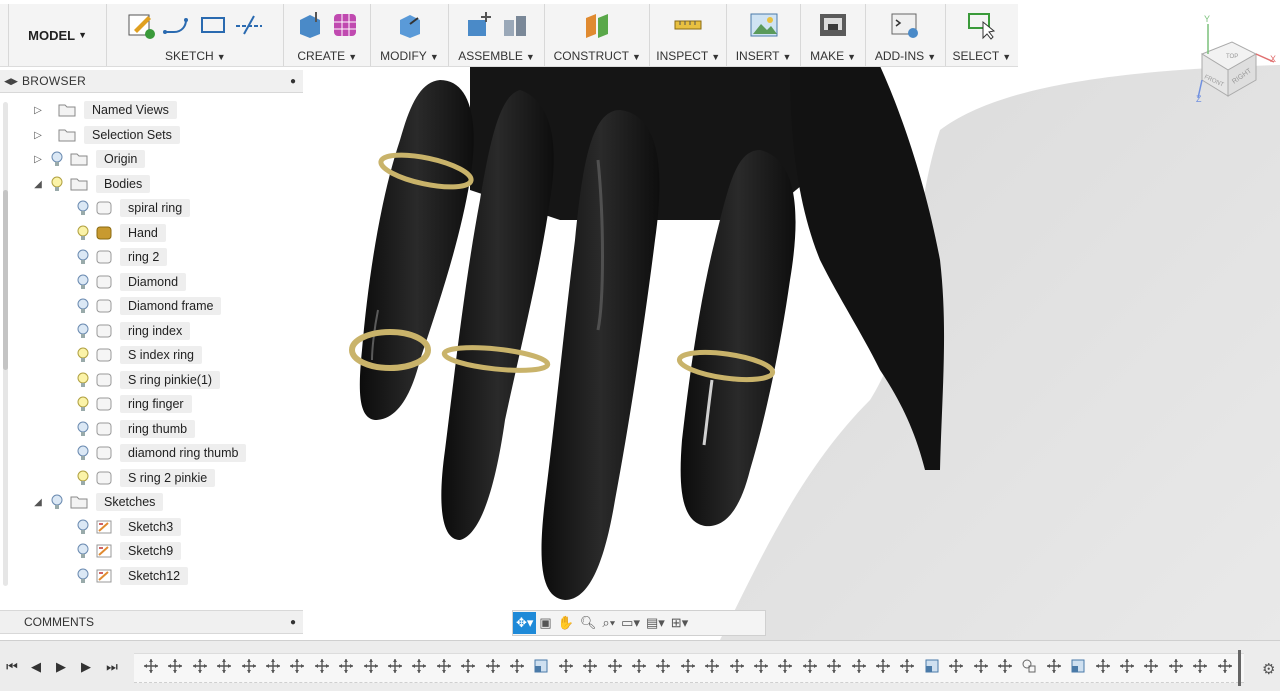  I want to click on new-component-icon, so click(479, 25).